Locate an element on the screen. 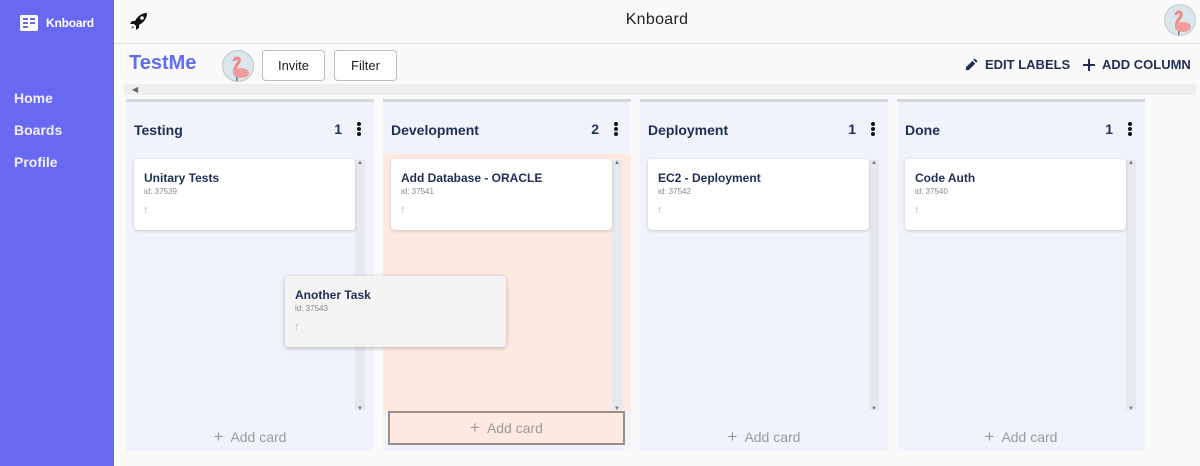 This screenshot has width=1200, height=466. user-avatar is located at coordinates (1180, 20).